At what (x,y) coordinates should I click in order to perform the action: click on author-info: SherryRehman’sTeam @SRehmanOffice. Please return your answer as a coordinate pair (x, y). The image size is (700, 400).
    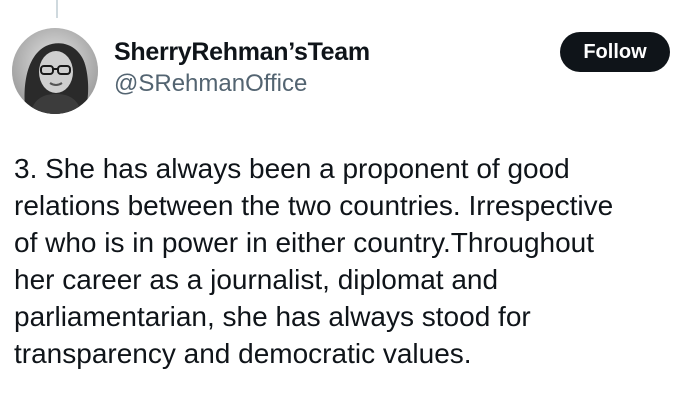
    Looking at the image, I should click on (242, 68).